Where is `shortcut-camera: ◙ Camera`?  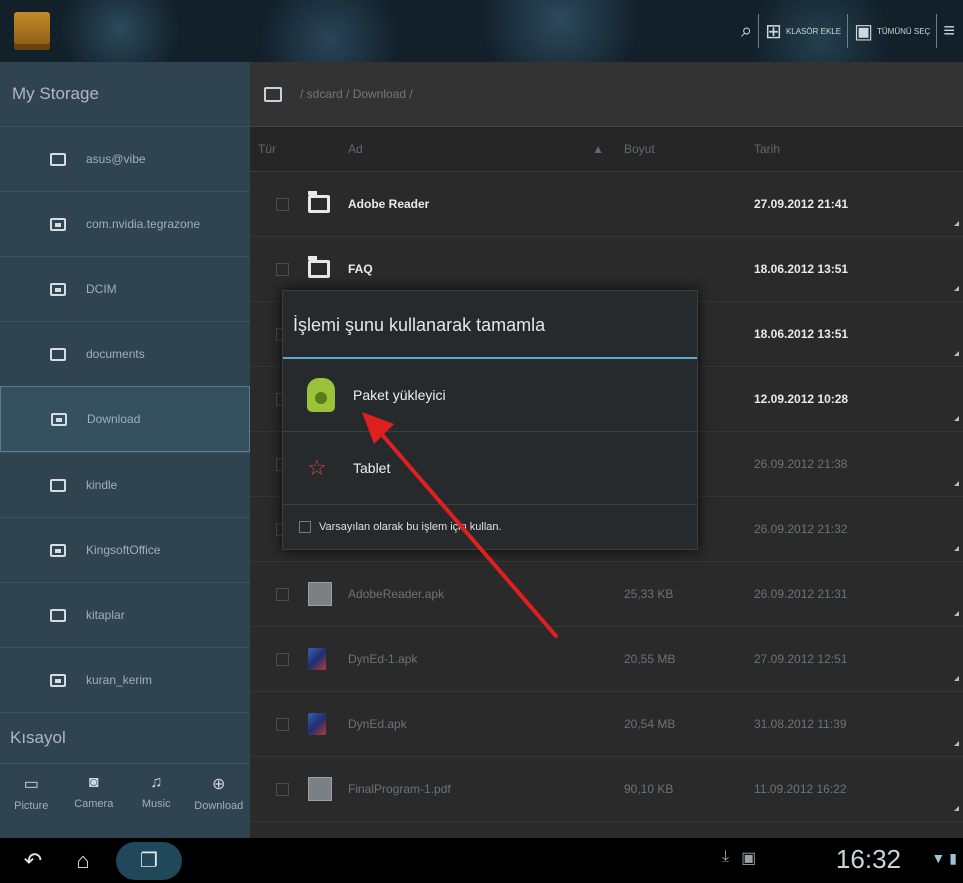
shortcut-camera: ◙ Camera is located at coordinates (94, 800).